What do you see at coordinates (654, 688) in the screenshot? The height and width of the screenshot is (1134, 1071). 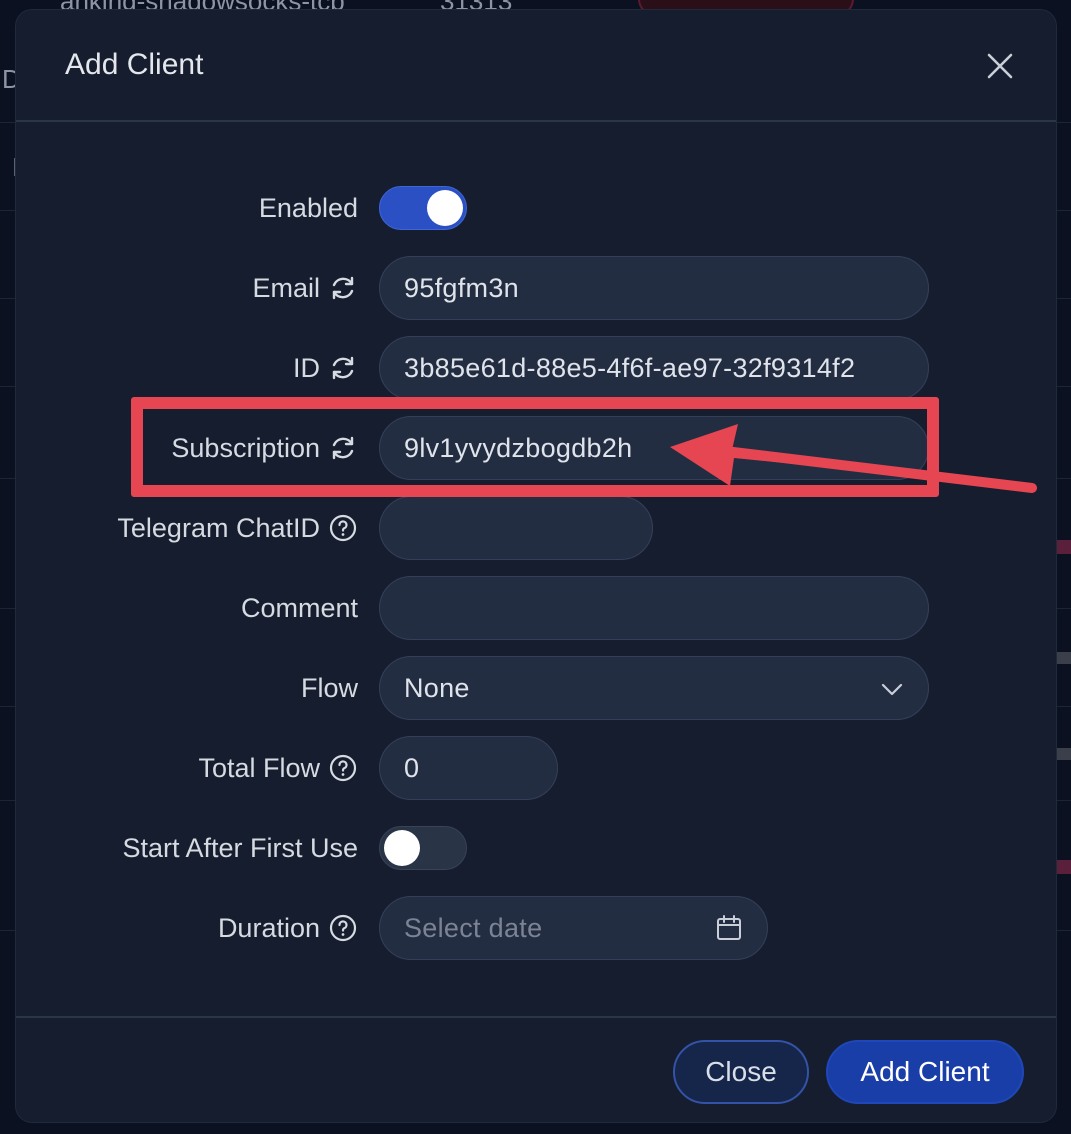 I see `flow-select: None` at bounding box center [654, 688].